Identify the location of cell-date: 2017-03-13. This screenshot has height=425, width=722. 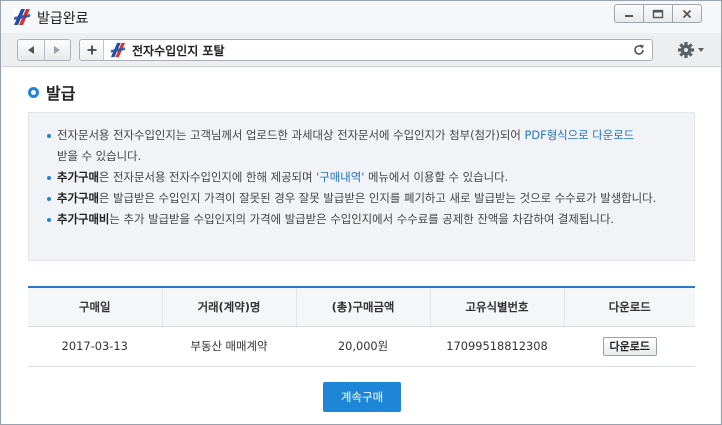
(95, 346).